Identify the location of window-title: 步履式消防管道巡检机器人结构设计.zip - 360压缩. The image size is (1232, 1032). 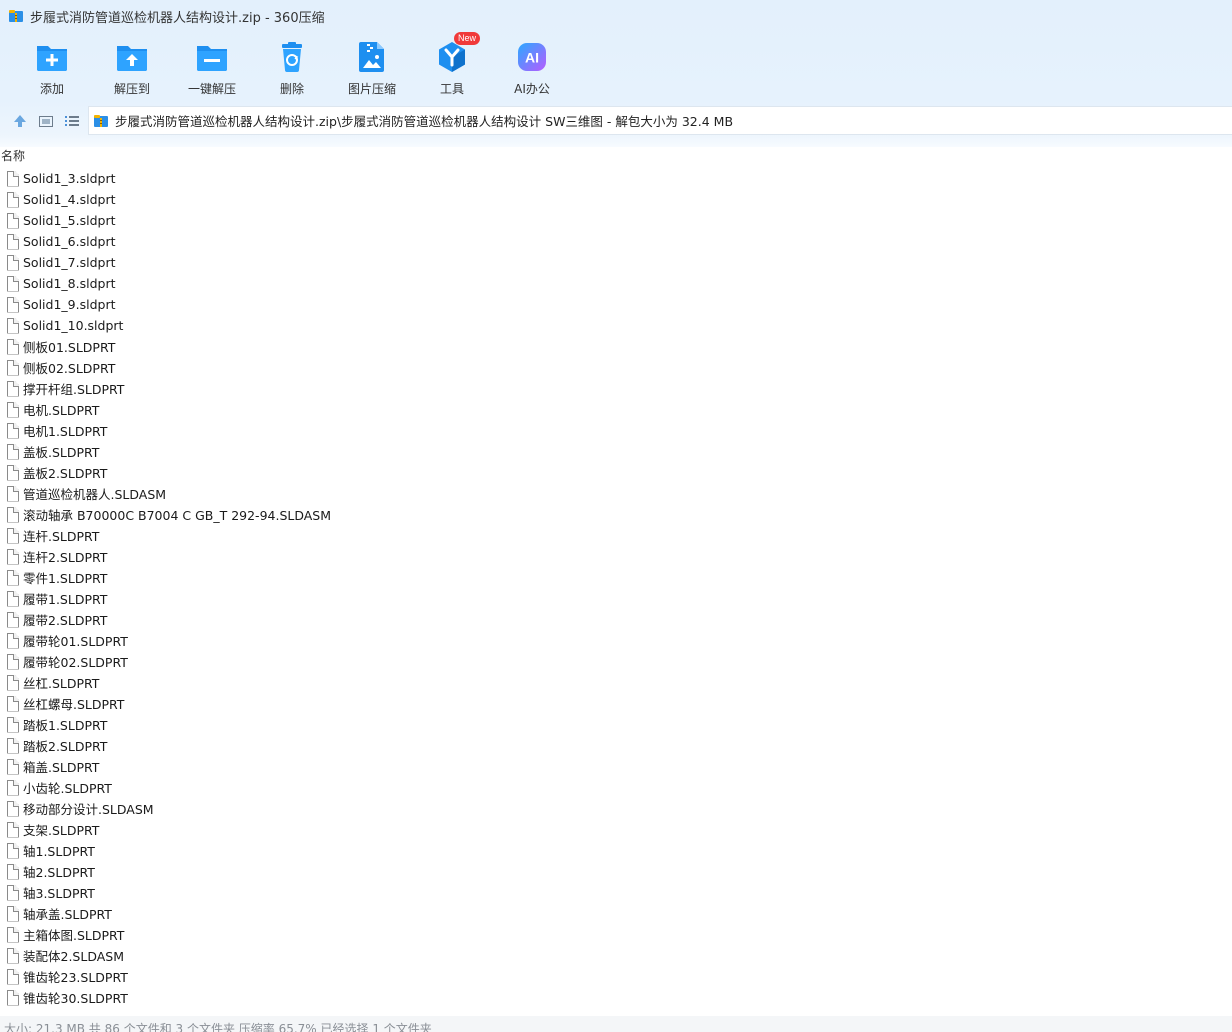
(177, 18).